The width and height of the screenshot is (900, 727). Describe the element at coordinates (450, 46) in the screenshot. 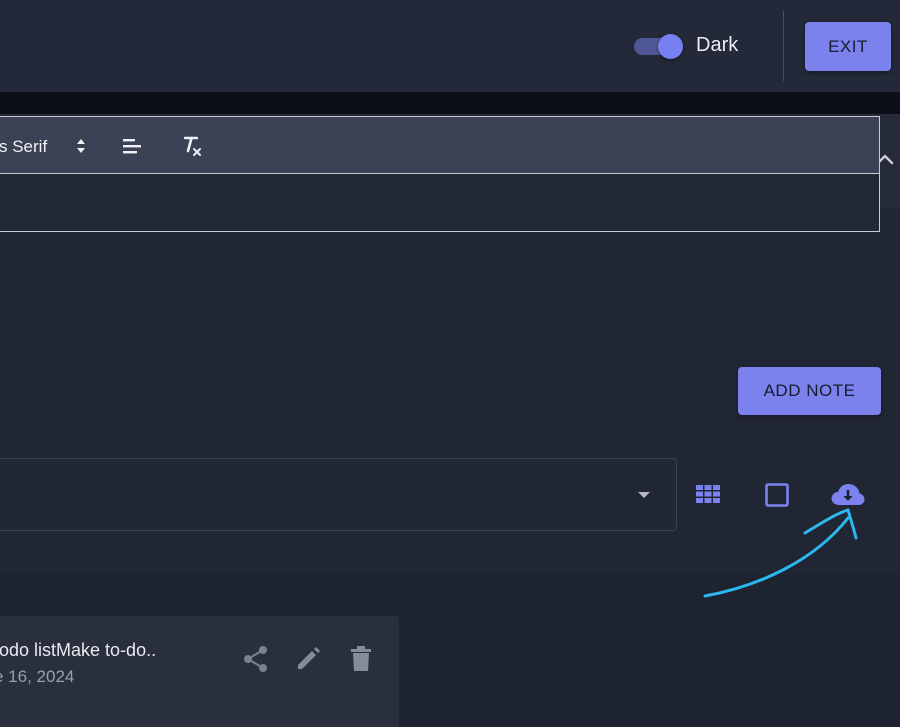

I see `top-bar: Dark EXIT` at that location.